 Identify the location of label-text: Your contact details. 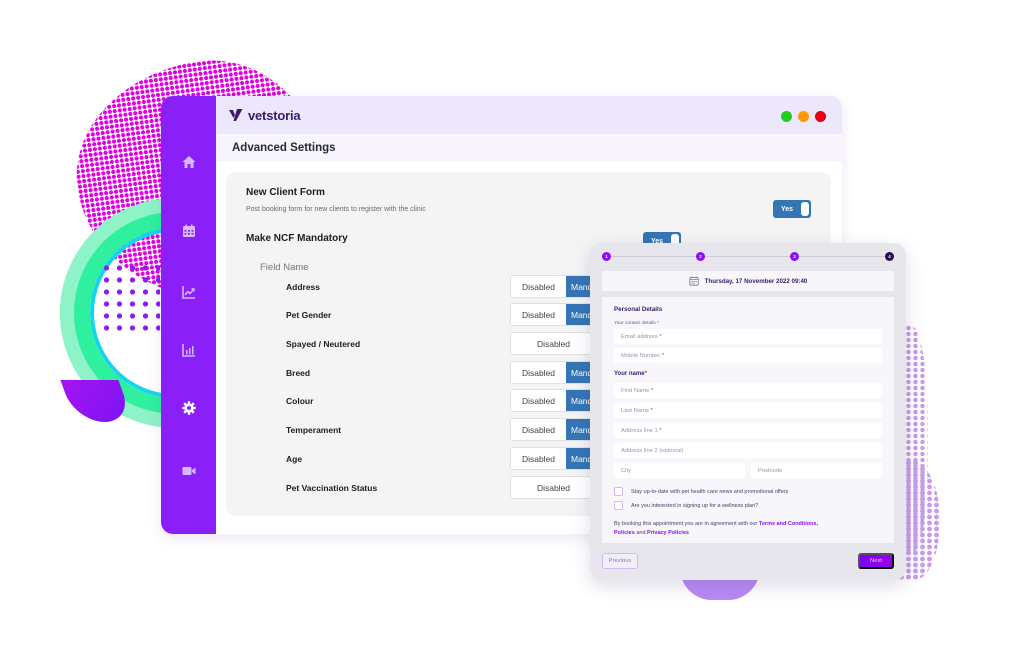
(635, 323).